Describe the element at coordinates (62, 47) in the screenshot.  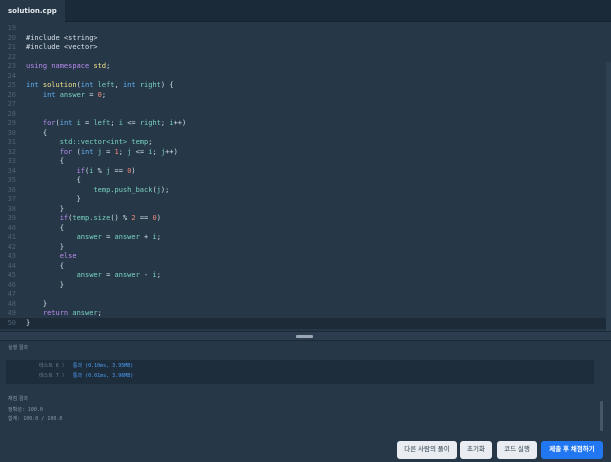
I see `code-token: #include <vector>` at that location.